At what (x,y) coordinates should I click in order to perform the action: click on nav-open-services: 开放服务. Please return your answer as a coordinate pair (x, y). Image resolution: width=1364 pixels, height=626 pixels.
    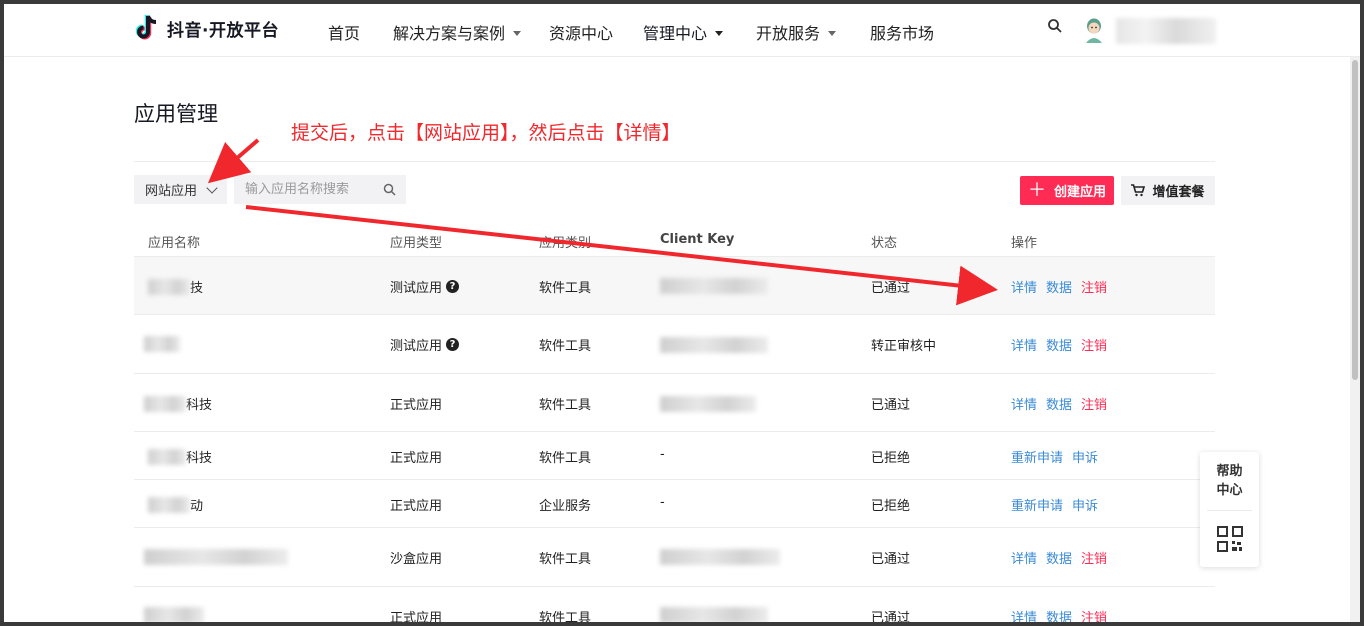
    Looking at the image, I should click on (796, 32).